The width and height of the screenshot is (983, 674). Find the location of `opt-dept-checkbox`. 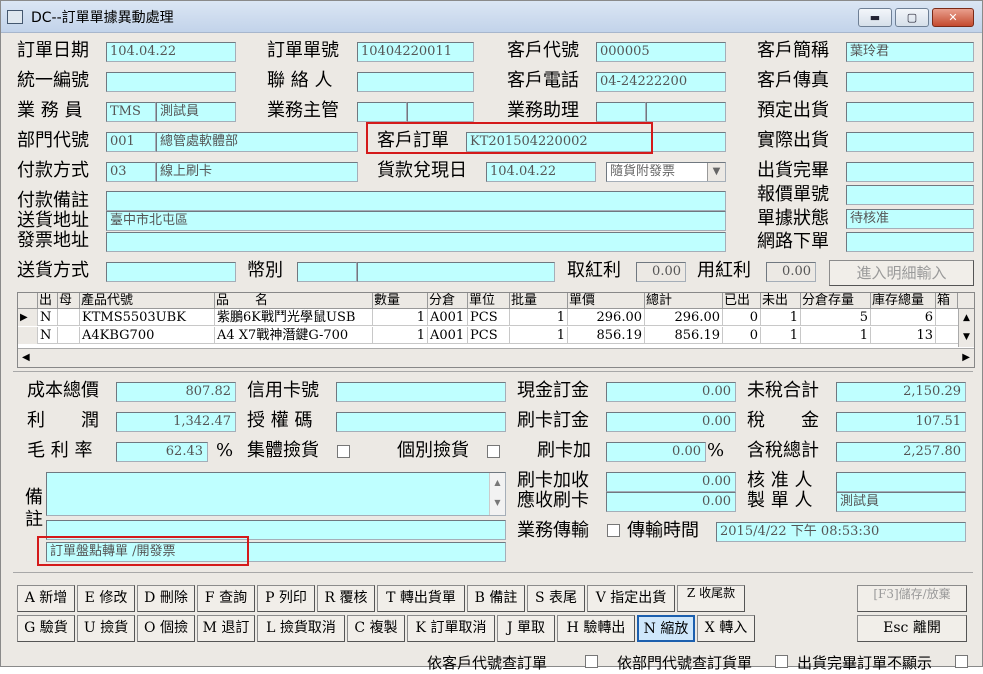

opt-dept-checkbox is located at coordinates (781, 661).